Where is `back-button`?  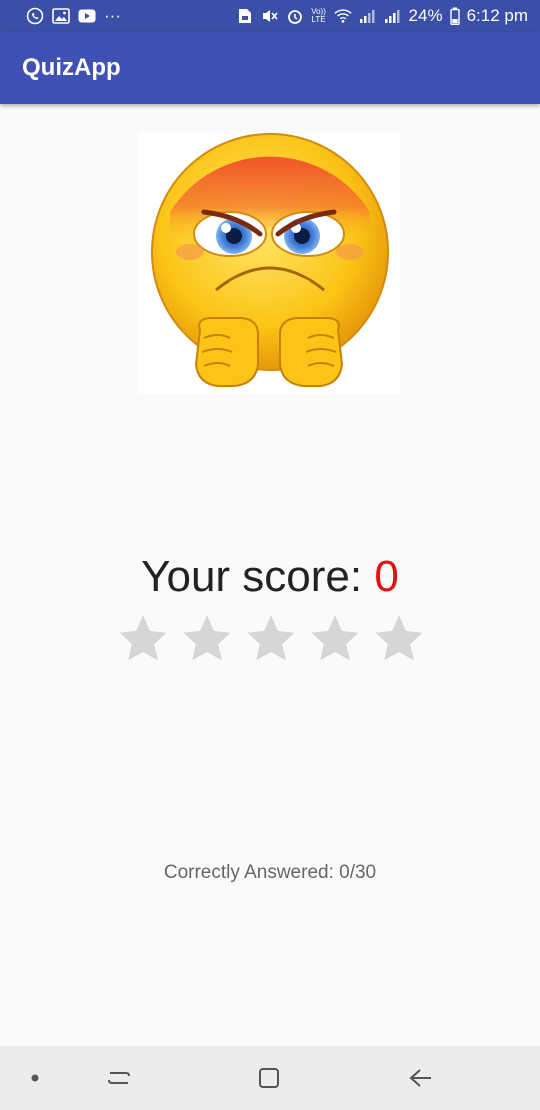
back-button is located at coordinates (421, 1078).